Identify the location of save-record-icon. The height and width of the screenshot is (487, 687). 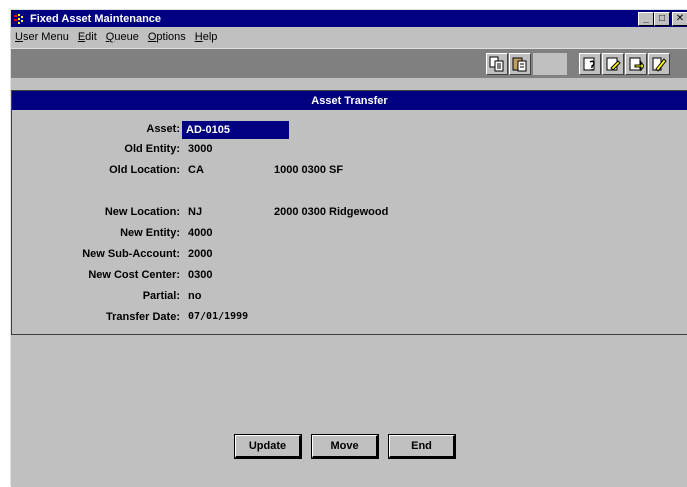
(636, 64).